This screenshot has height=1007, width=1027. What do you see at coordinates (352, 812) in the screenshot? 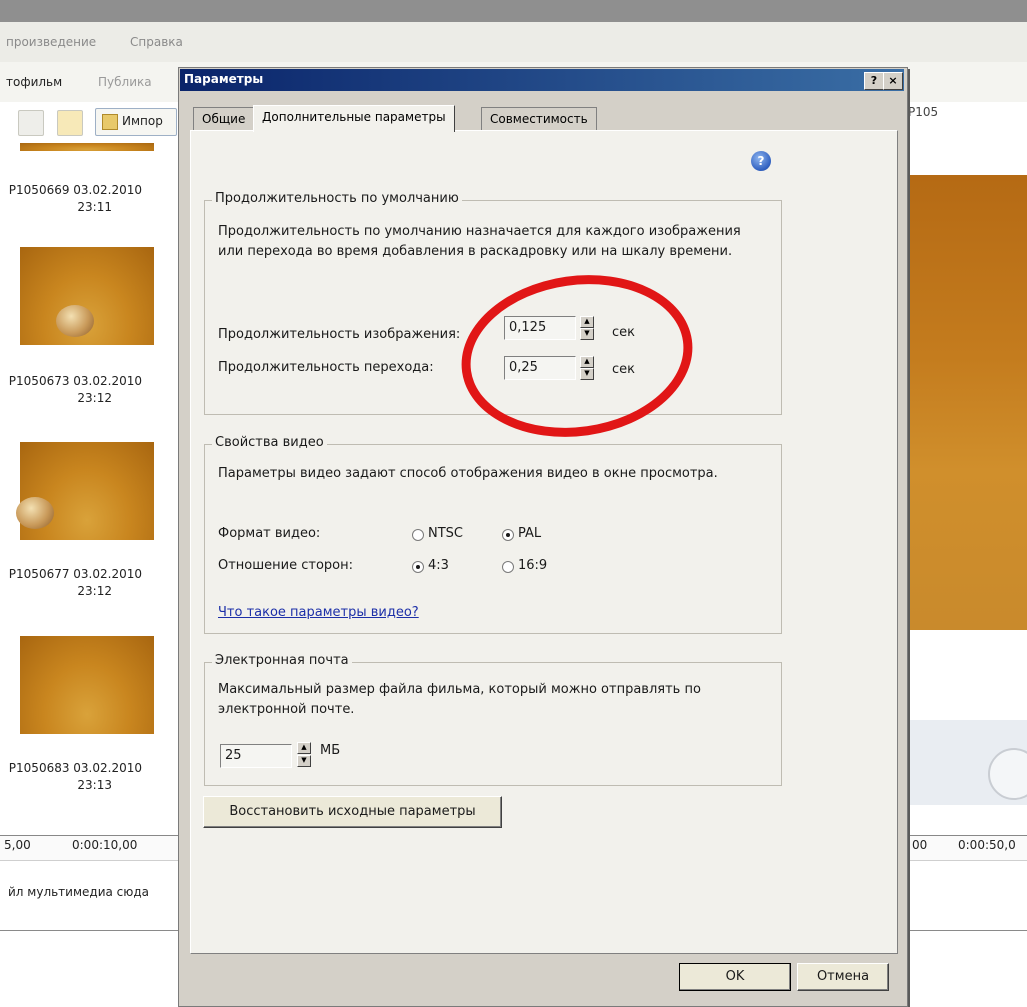
I see `restore-defaults-button: Восстановить исходные параметры` at bounding box center [352, 812].